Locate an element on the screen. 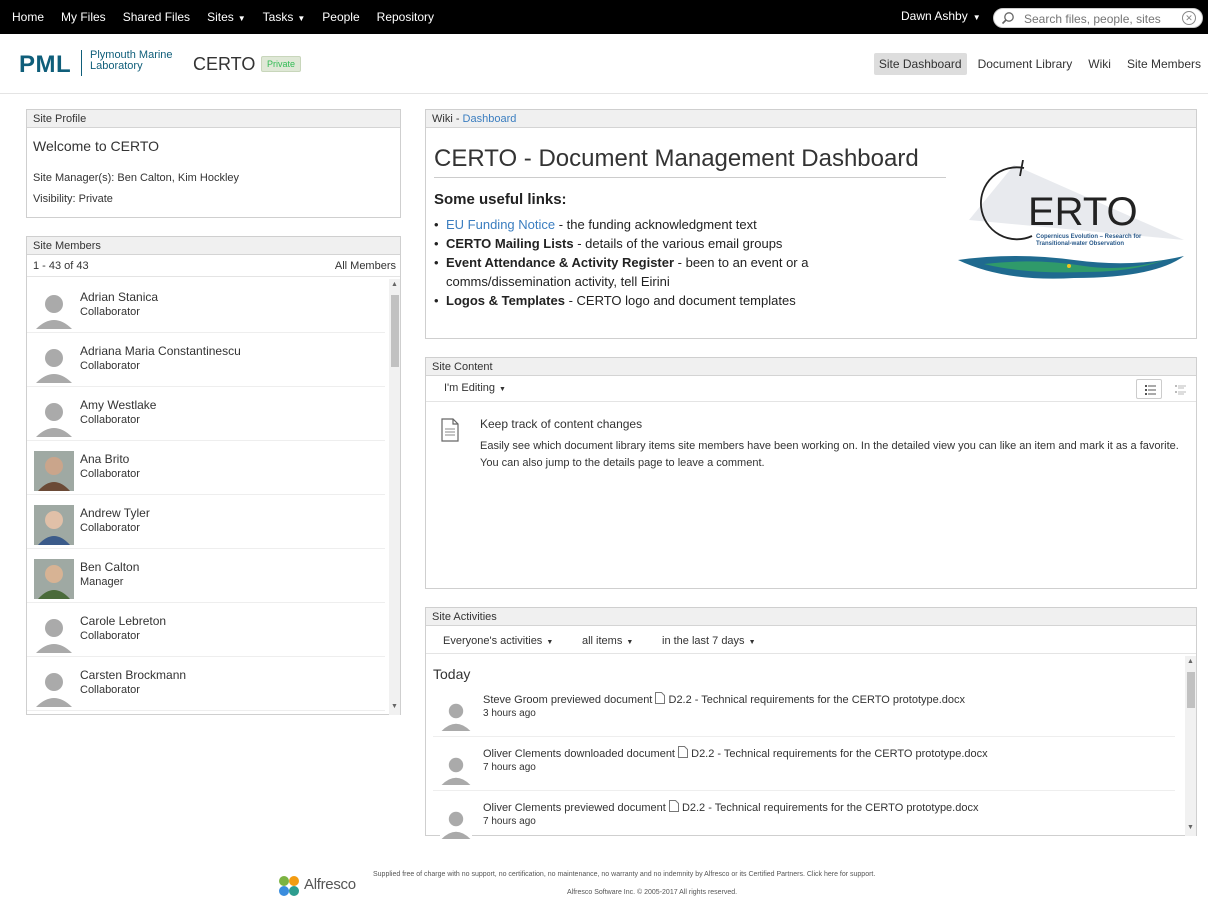  logo-divider is located at coordinates (81, 63).